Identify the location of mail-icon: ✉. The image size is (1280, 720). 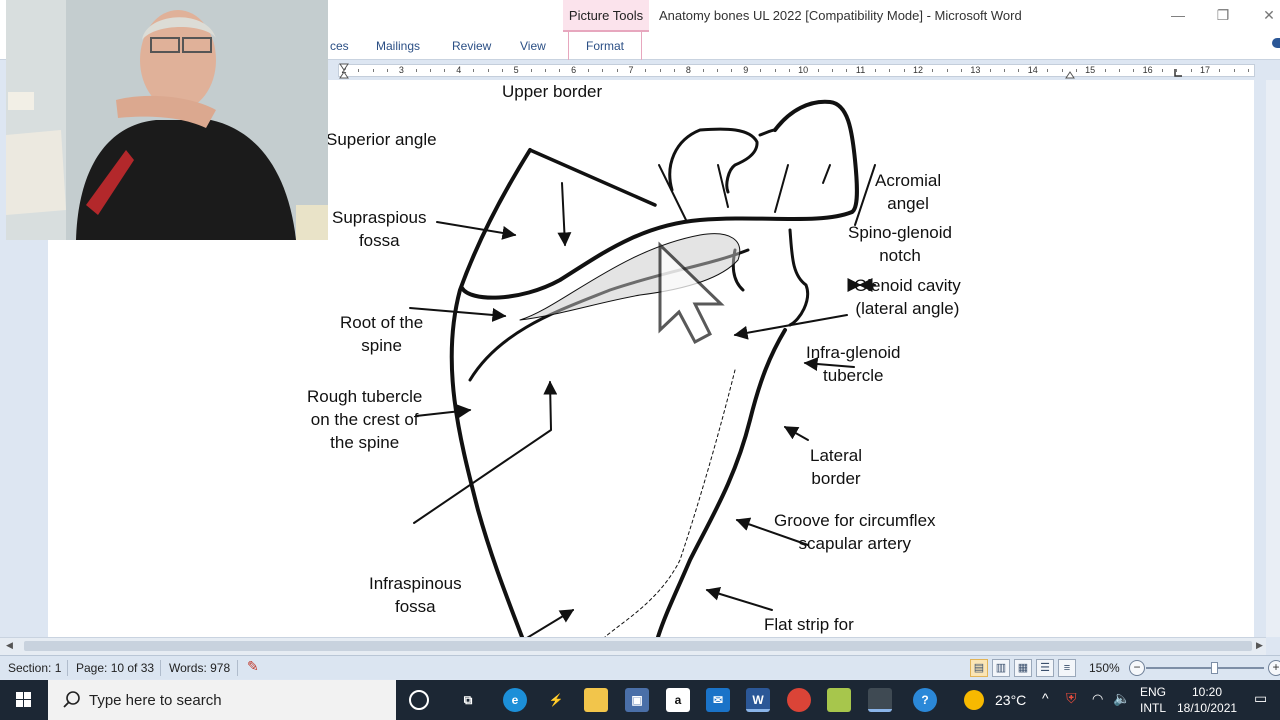
(718, 700).